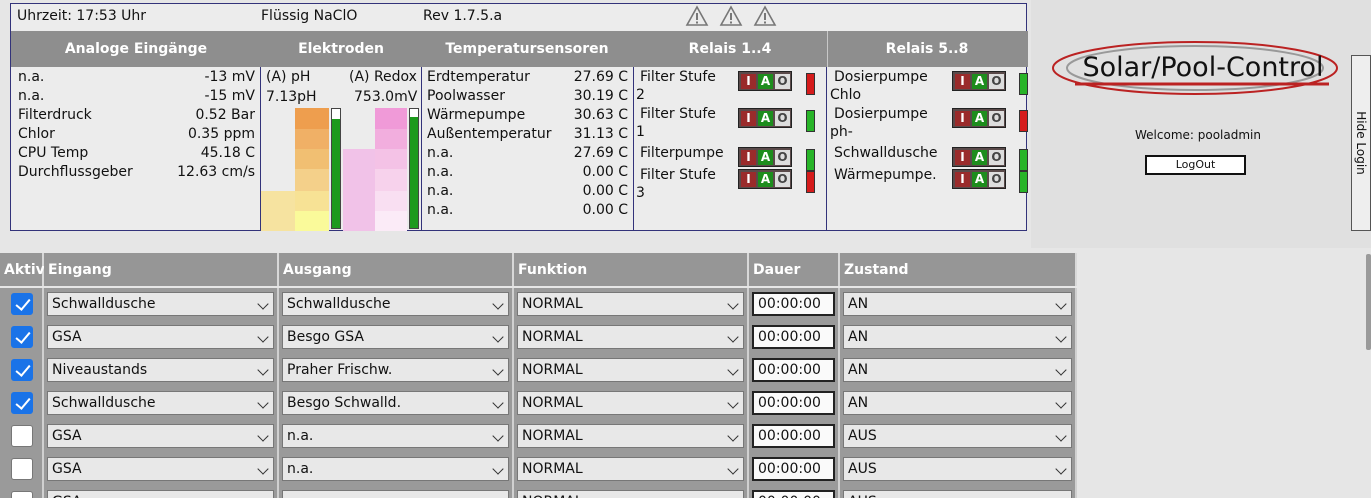 This screenshot has height=498, width=1371. I want to click on hide-login-label: Hide Login, so click(1361, 143).